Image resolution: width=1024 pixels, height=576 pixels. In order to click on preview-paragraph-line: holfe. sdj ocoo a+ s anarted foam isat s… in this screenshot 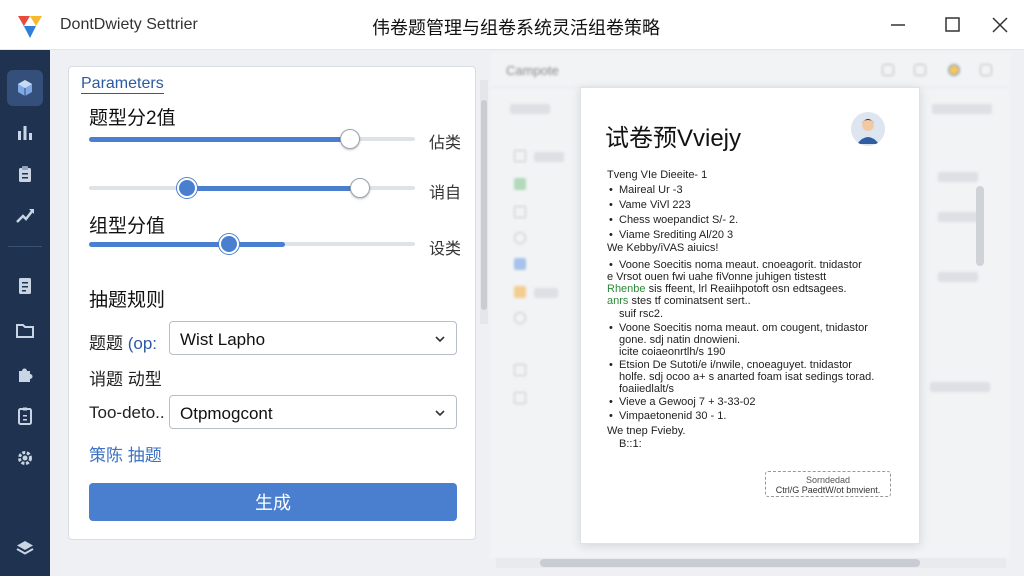, I will do `click(747, 377)`.